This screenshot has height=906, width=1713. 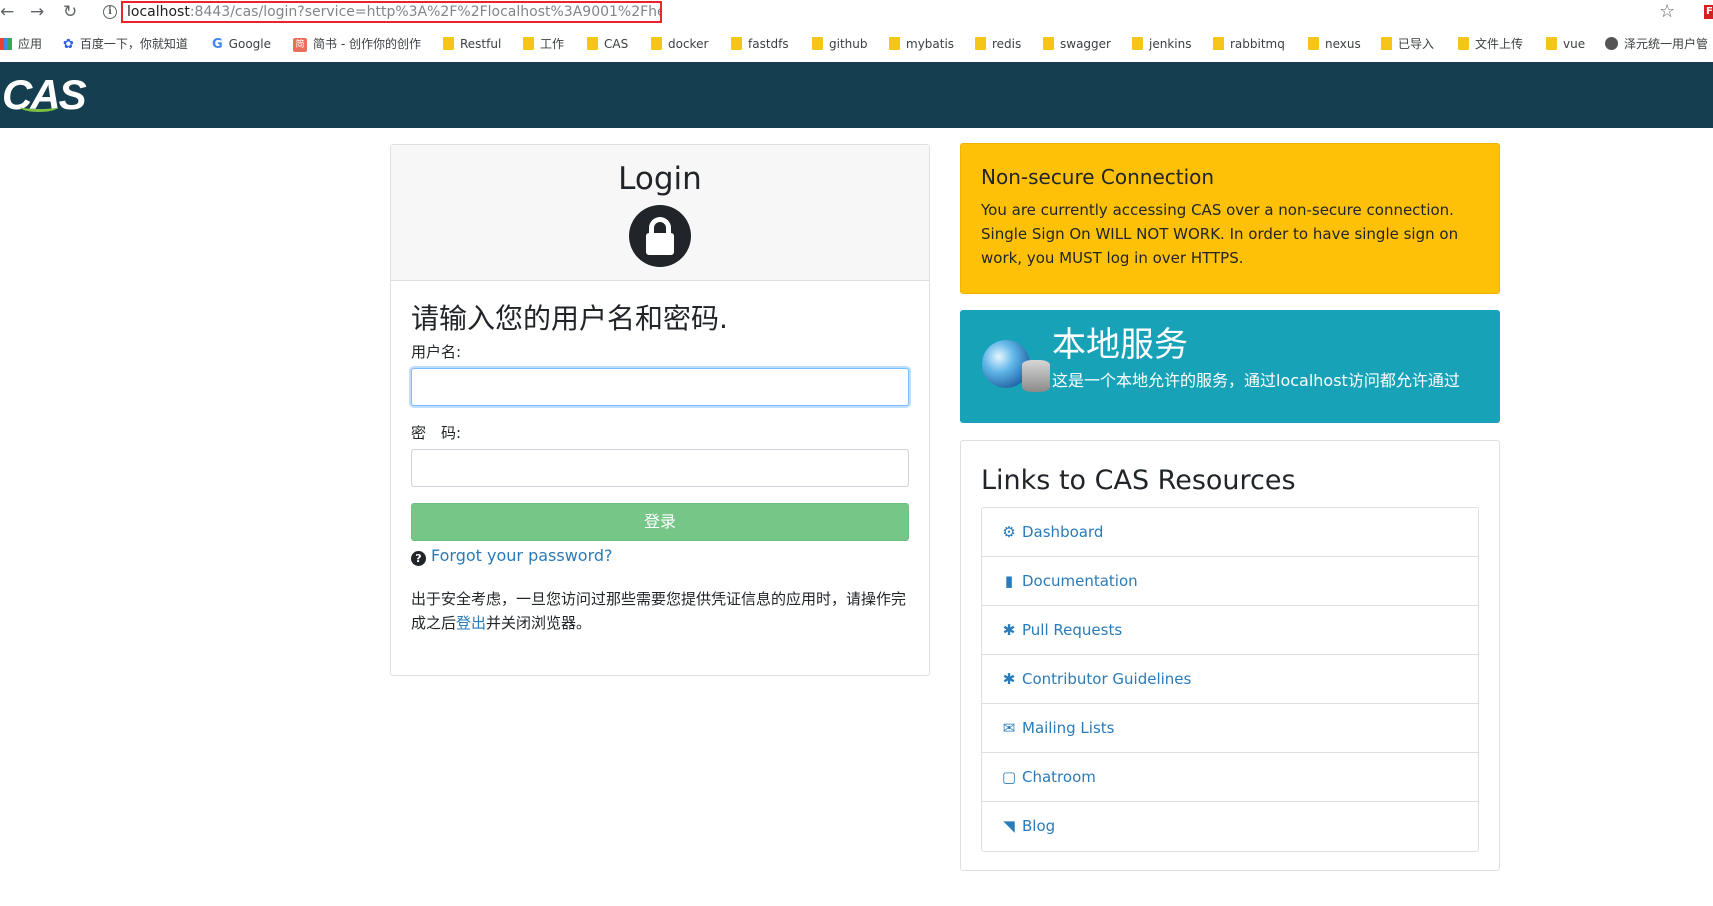 I want to click on cas-logo: CAS, so click(x=44, y=95).